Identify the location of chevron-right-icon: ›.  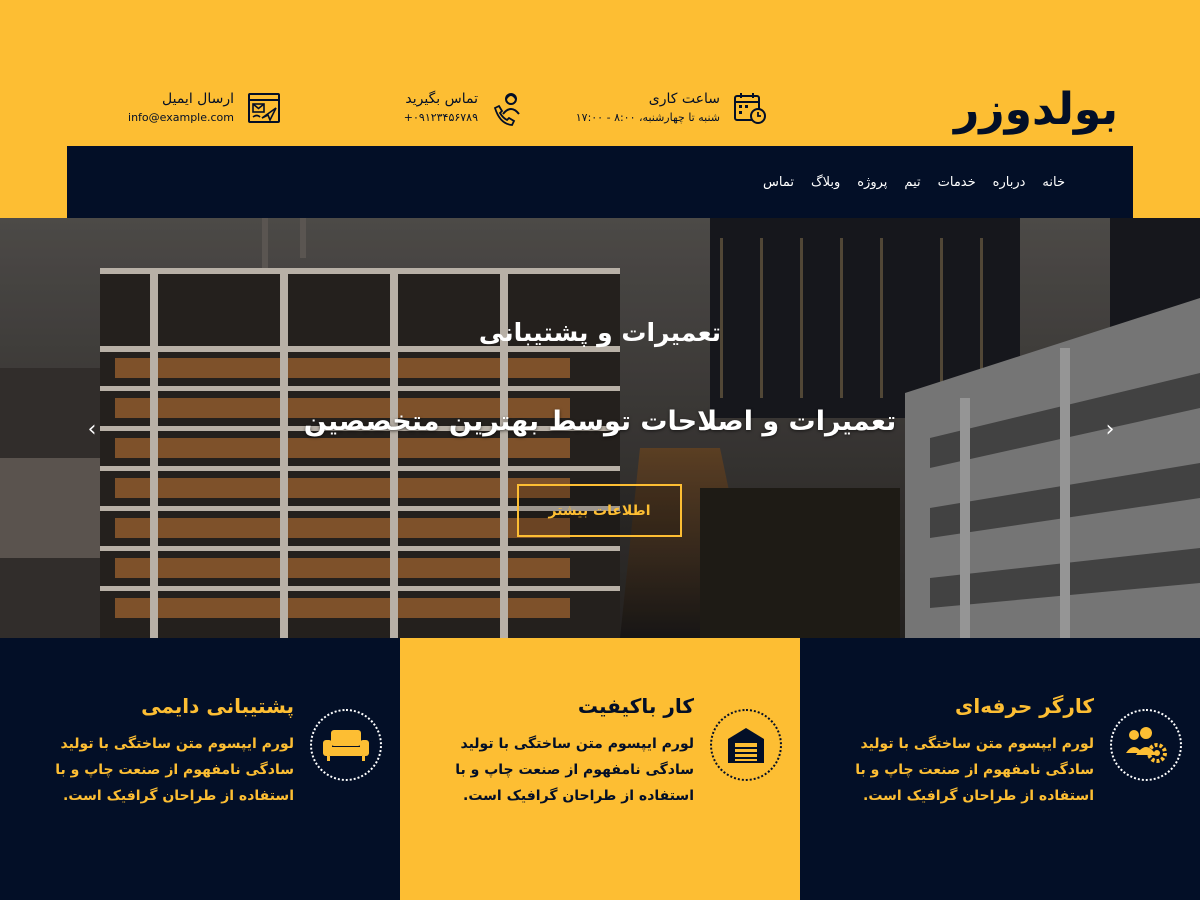
(1110, 430).